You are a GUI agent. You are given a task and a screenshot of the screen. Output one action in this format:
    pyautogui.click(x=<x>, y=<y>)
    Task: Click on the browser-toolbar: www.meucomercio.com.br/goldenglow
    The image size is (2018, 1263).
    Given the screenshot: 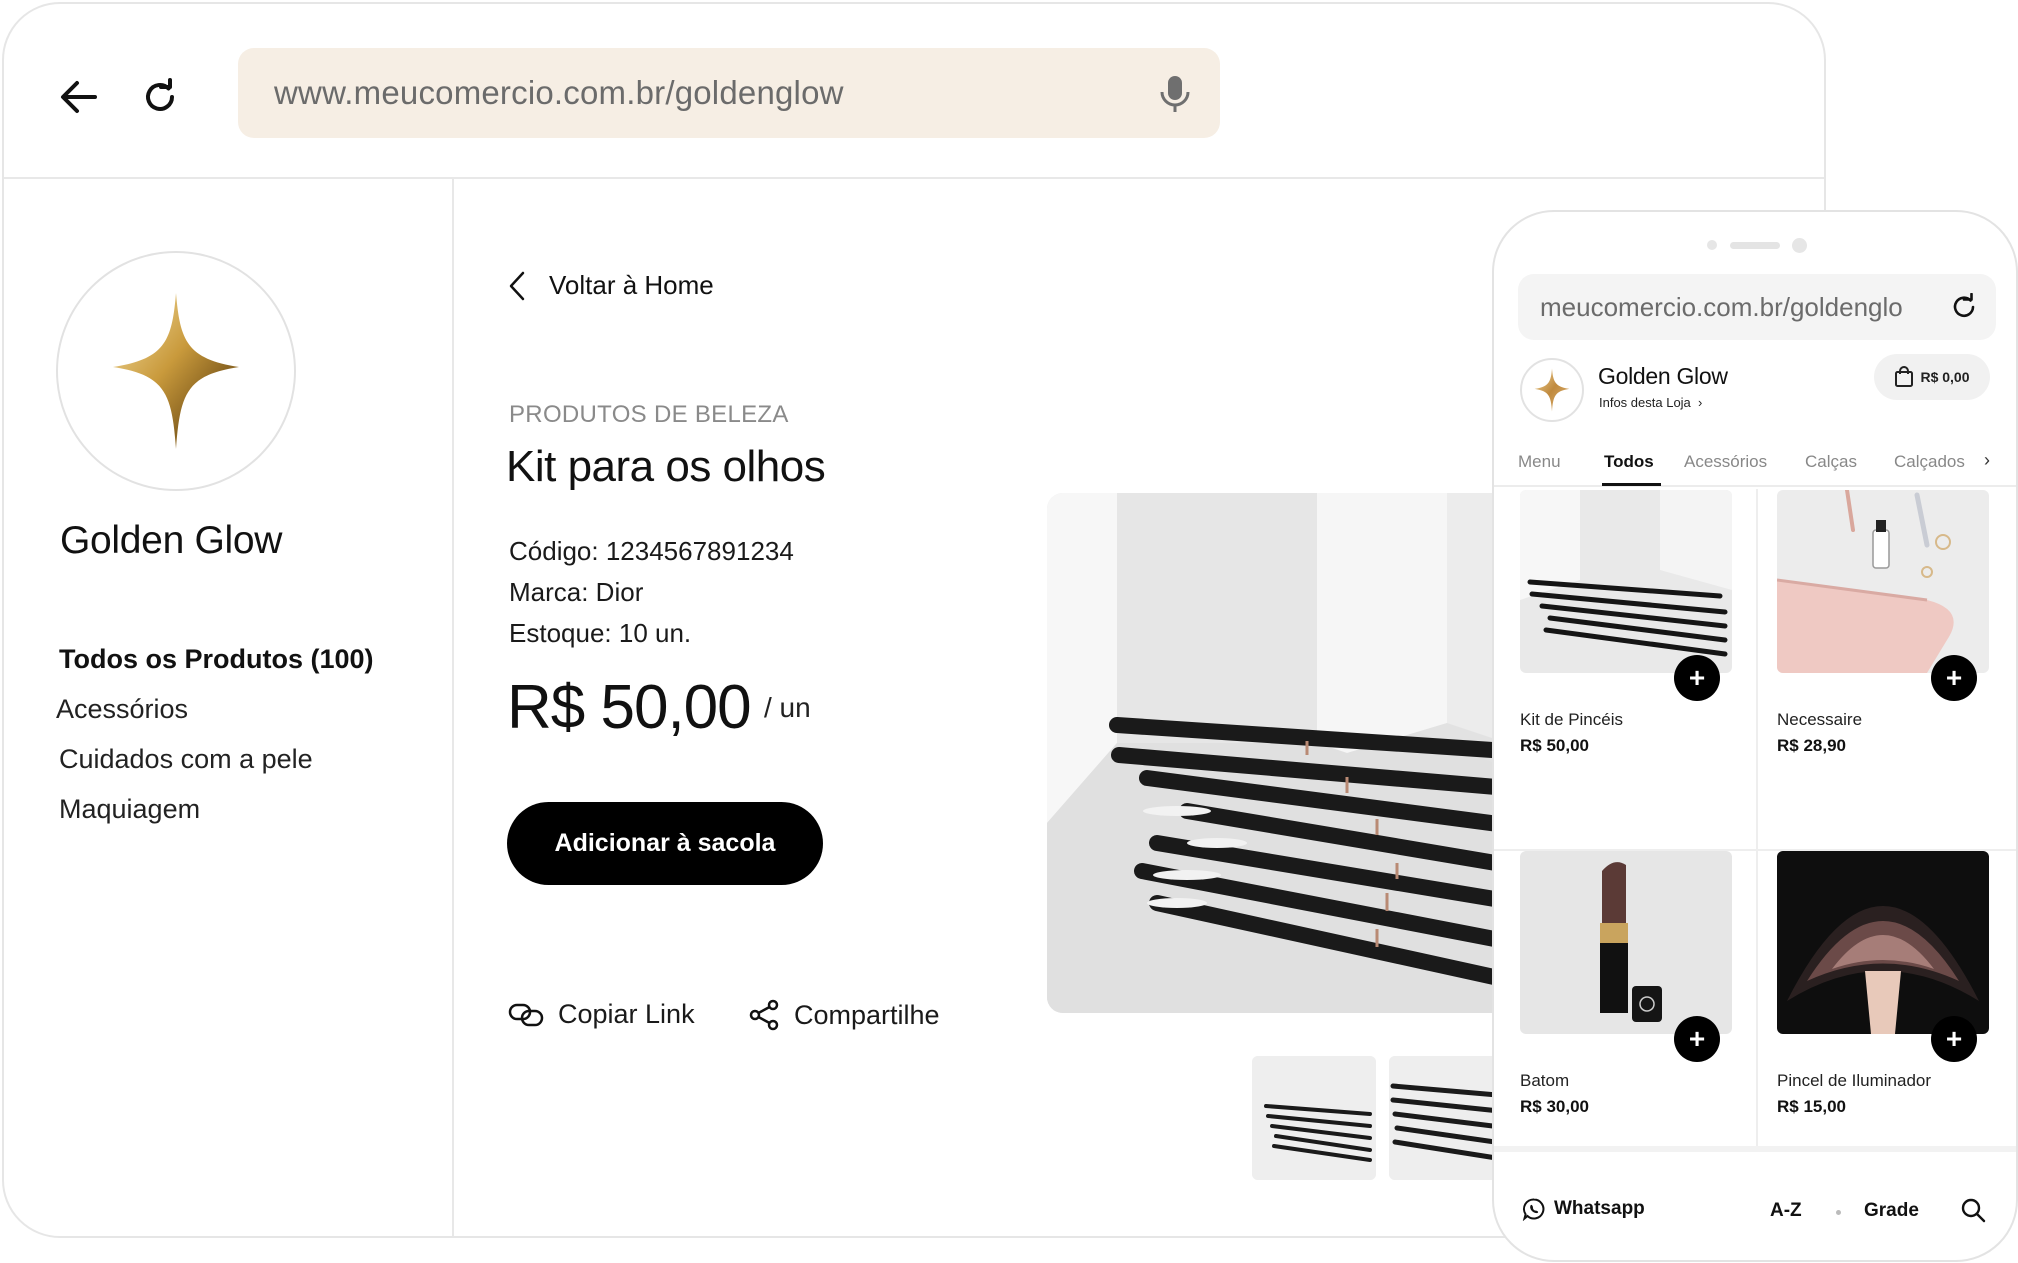 What is the action you would take?
    pyautogui.click(x=914, y=91)
    